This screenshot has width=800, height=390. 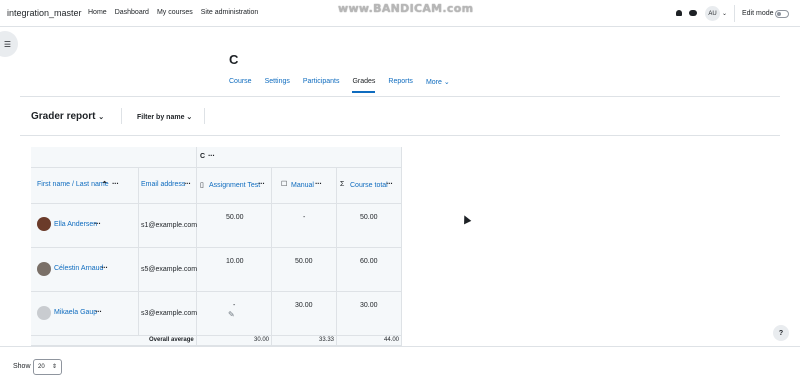 I want to click on grade-value: 60.00, so click(x=369, y=261).